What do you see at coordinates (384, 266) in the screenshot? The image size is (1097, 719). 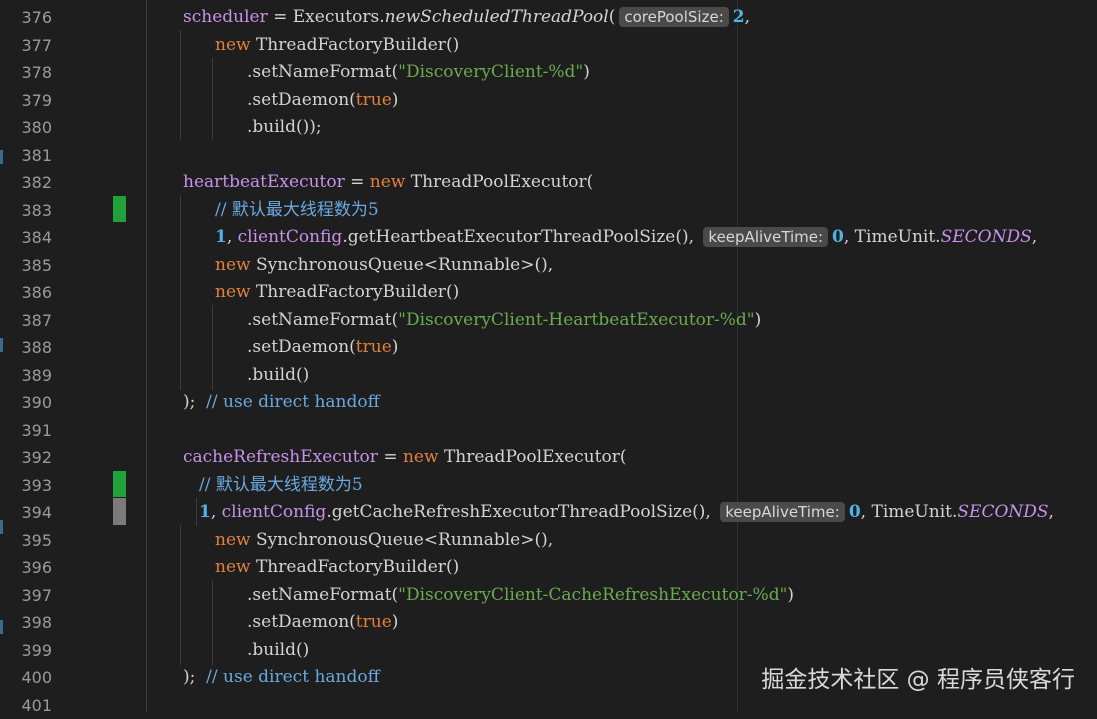 I see `code-line-385: new SynchronousQueue<Runnable>(),` at bounding box center [384, 266].